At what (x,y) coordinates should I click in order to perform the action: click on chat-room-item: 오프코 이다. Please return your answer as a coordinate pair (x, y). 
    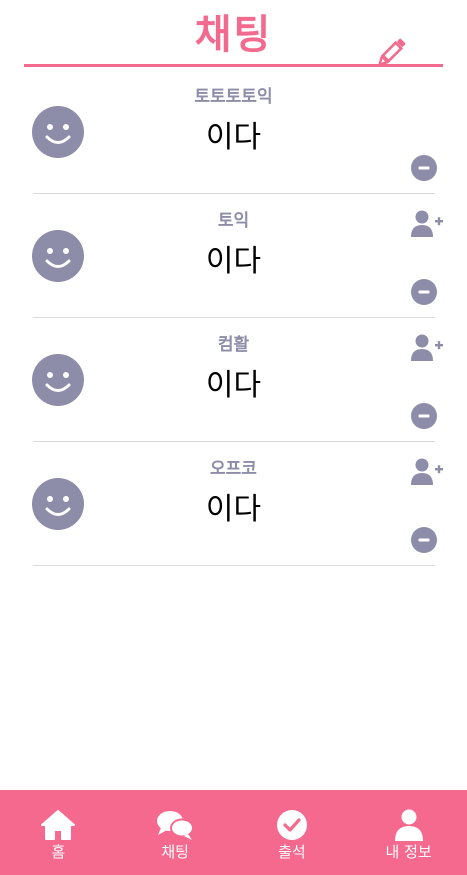
    Looking at the image, I should click on (233, 504).